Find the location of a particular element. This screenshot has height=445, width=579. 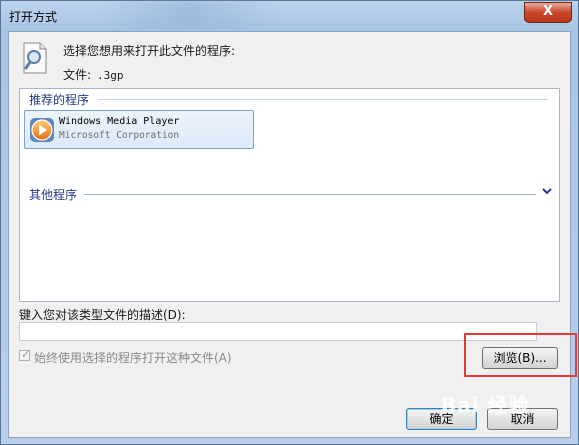

window-title: 打开方式 is located at coordinates (33, 17).